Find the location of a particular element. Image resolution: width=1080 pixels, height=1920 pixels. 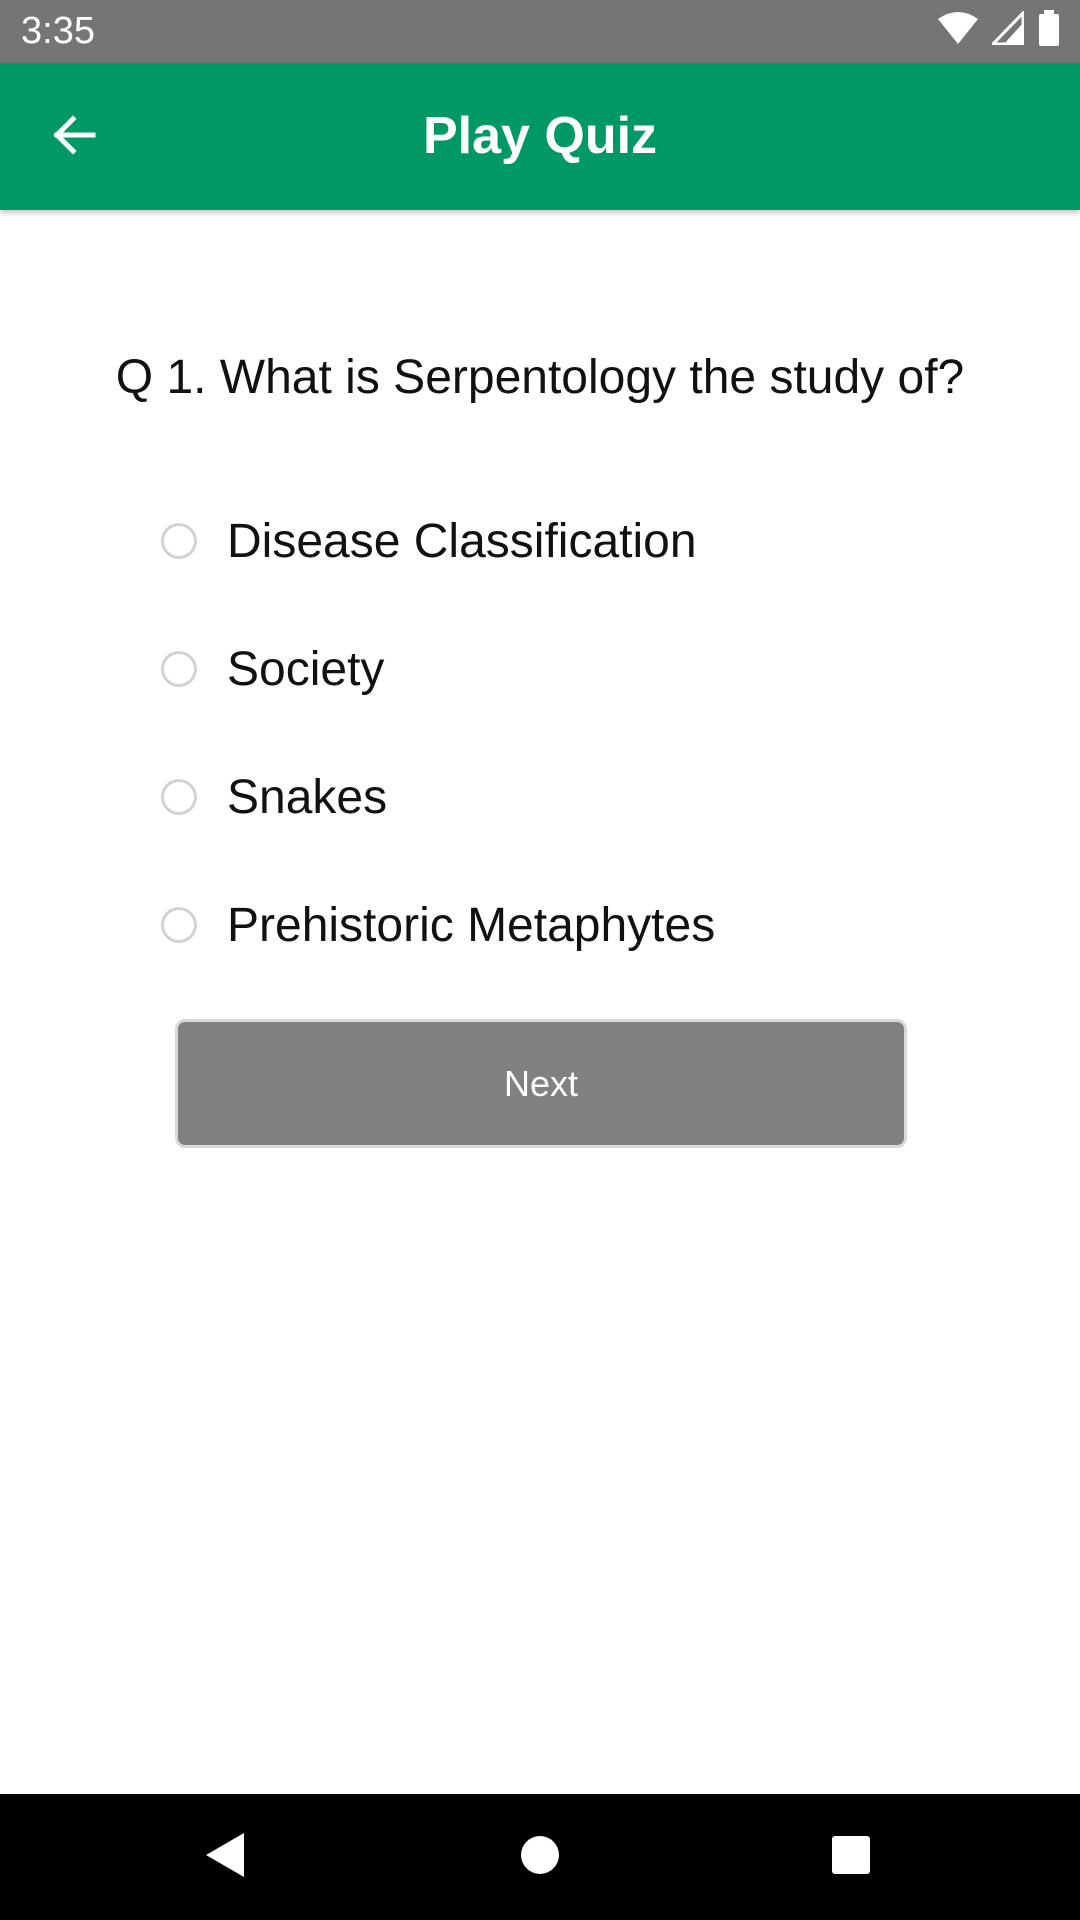

next-button: Next is located at coordinates (541, 1083).